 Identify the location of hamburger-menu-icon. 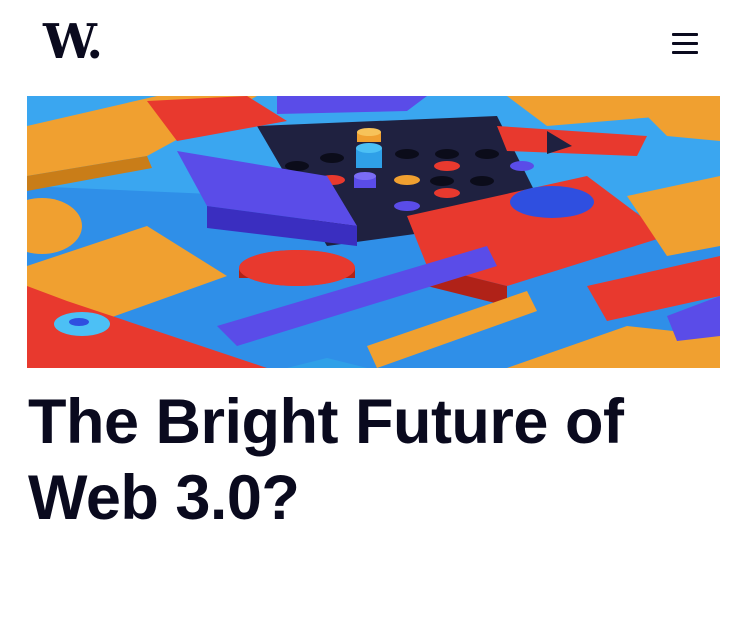
(685, 43).